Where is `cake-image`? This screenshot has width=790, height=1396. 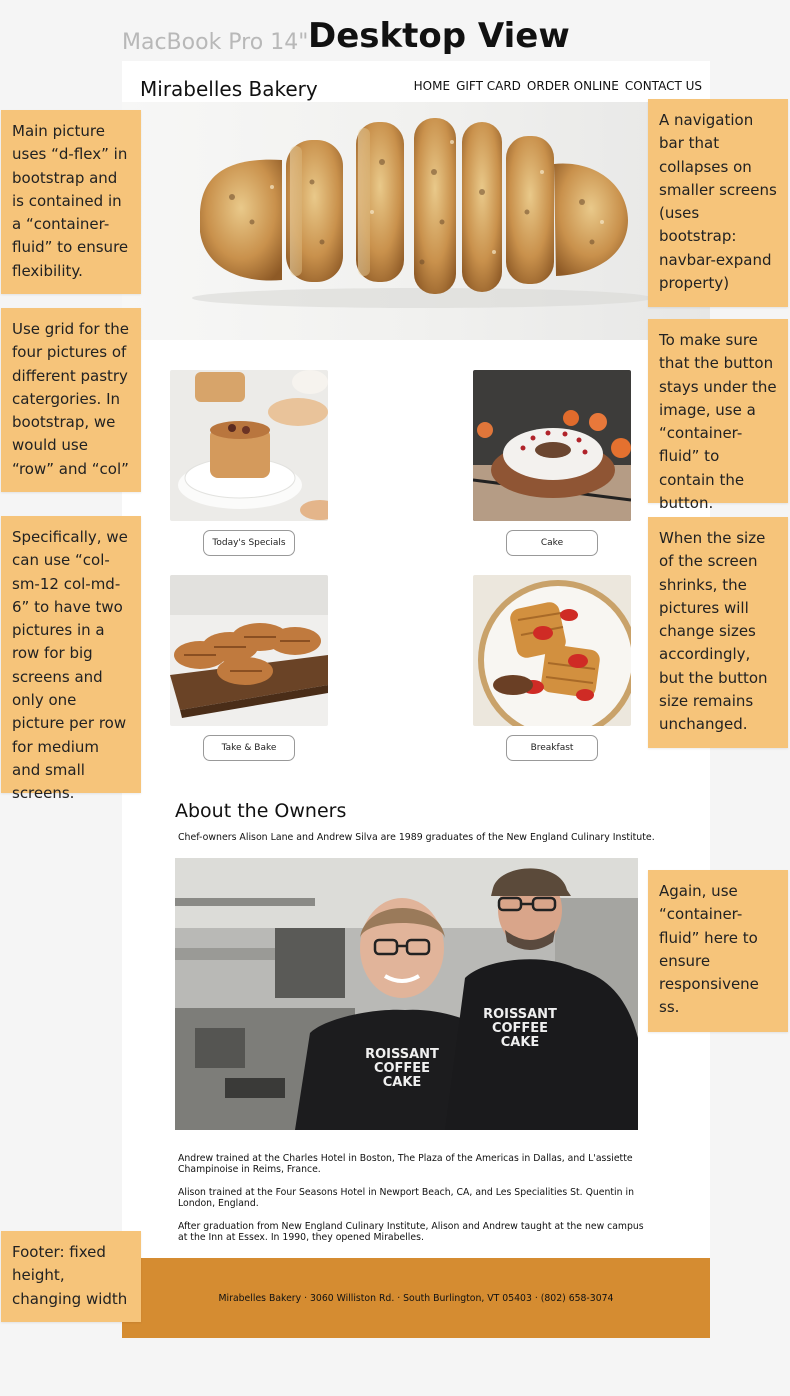 cake-image is located at coordinates (552, 445).